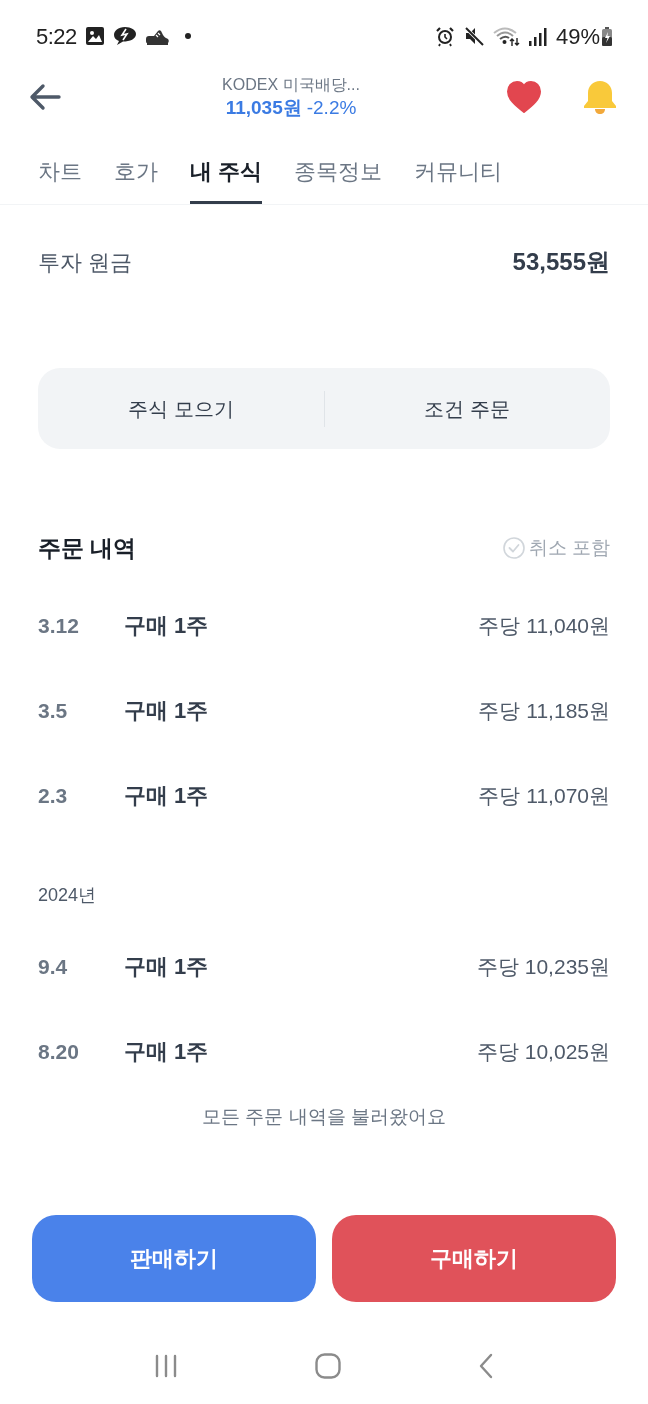 The width and height of the screenshot is (648, 1404). What do you see at coordinates (263, 108) in the screenshot?
I see `stock-price: 11,035원` at bounding box center [263, 108].